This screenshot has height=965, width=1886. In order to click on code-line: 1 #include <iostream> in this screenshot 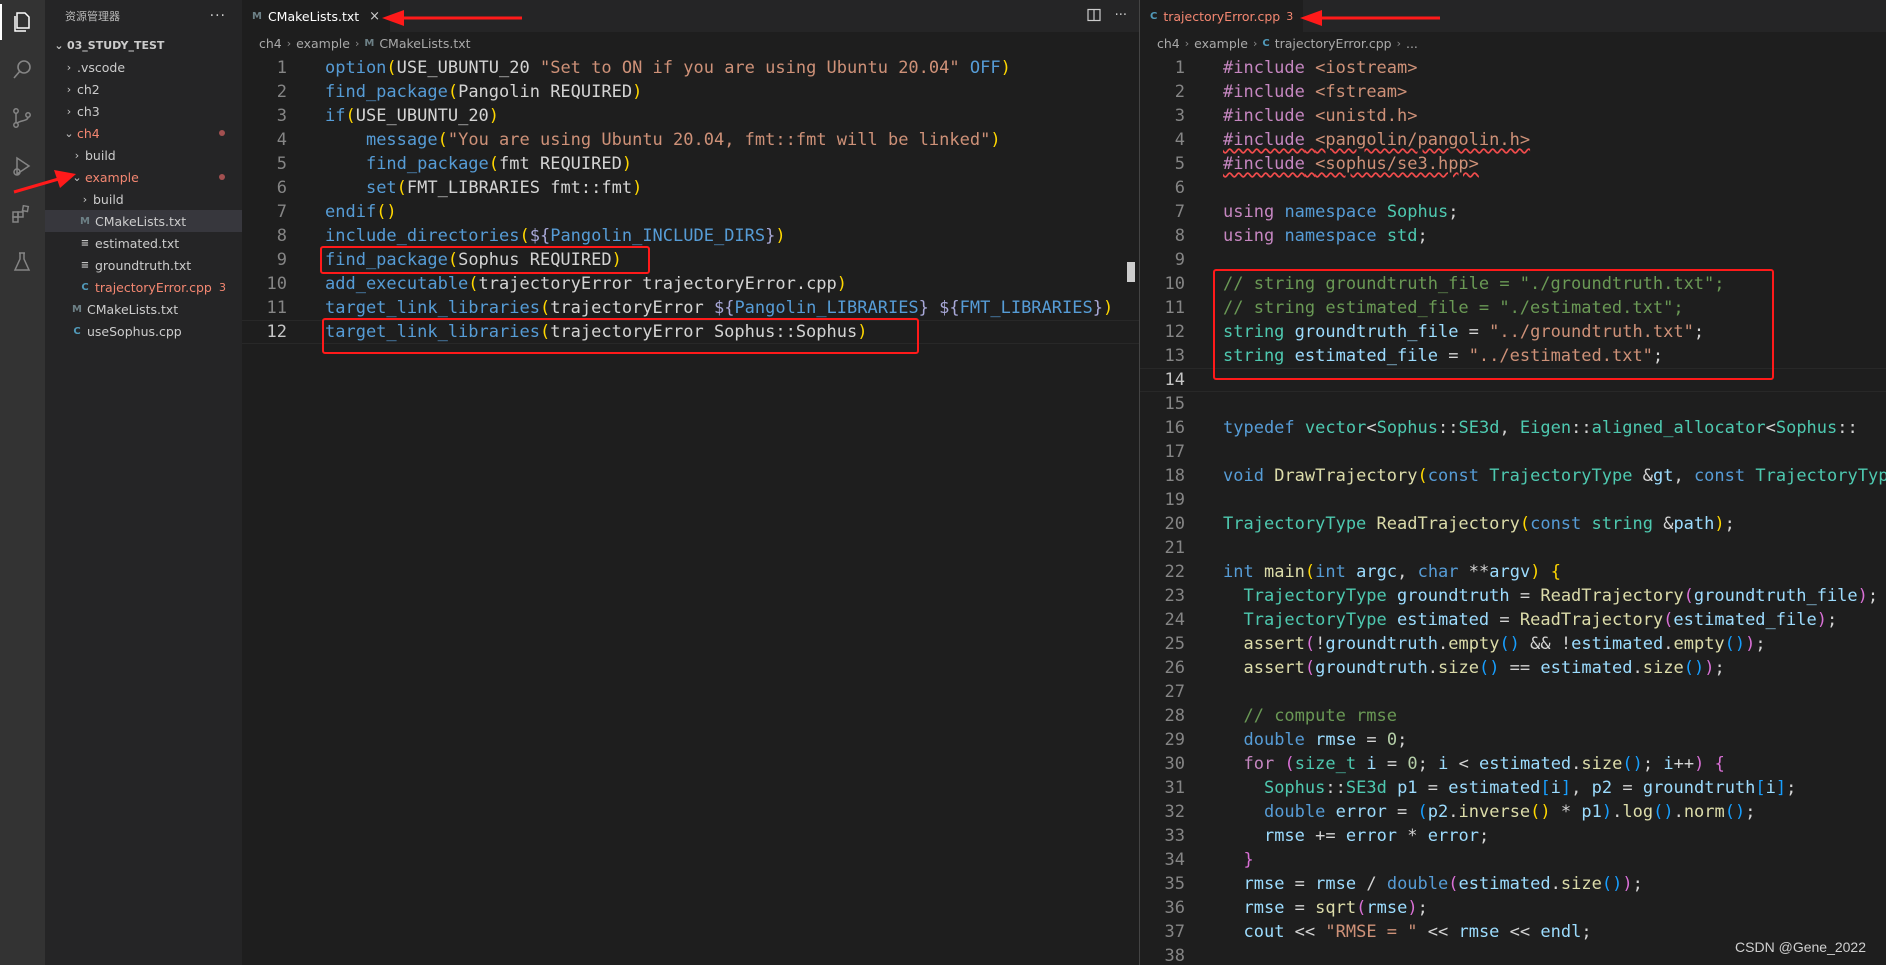, I will do `click(1513, 68)`.